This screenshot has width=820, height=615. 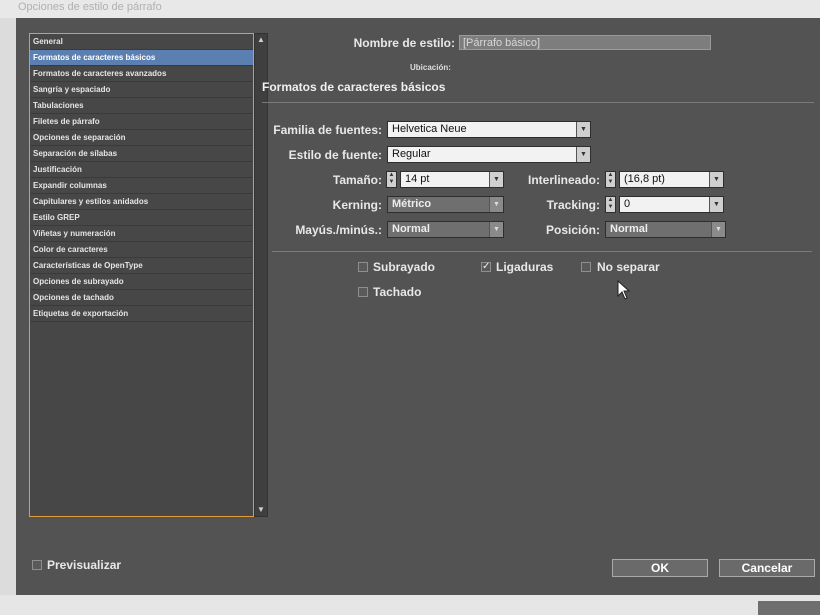 What do you see at coordinates (489, 129) in the screenshot?
I see `font-family-dropdown: Helvetica Neue ▼` at bounding box center [489, 129].